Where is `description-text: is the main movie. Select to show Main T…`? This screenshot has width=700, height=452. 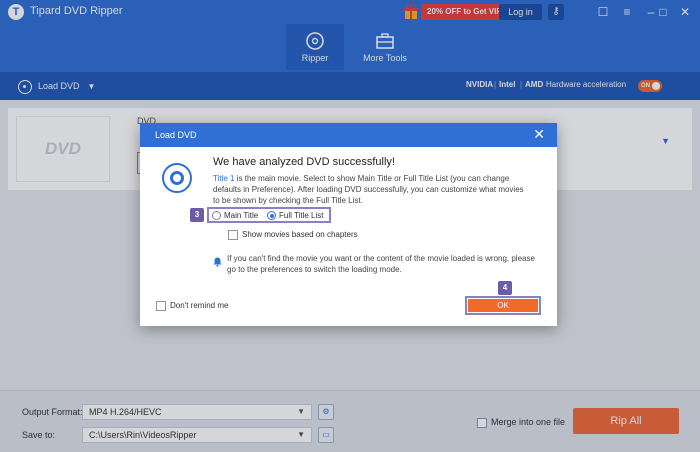
description-text: is the main movie. Select to show Main T… is located at coordinates (368, 189).